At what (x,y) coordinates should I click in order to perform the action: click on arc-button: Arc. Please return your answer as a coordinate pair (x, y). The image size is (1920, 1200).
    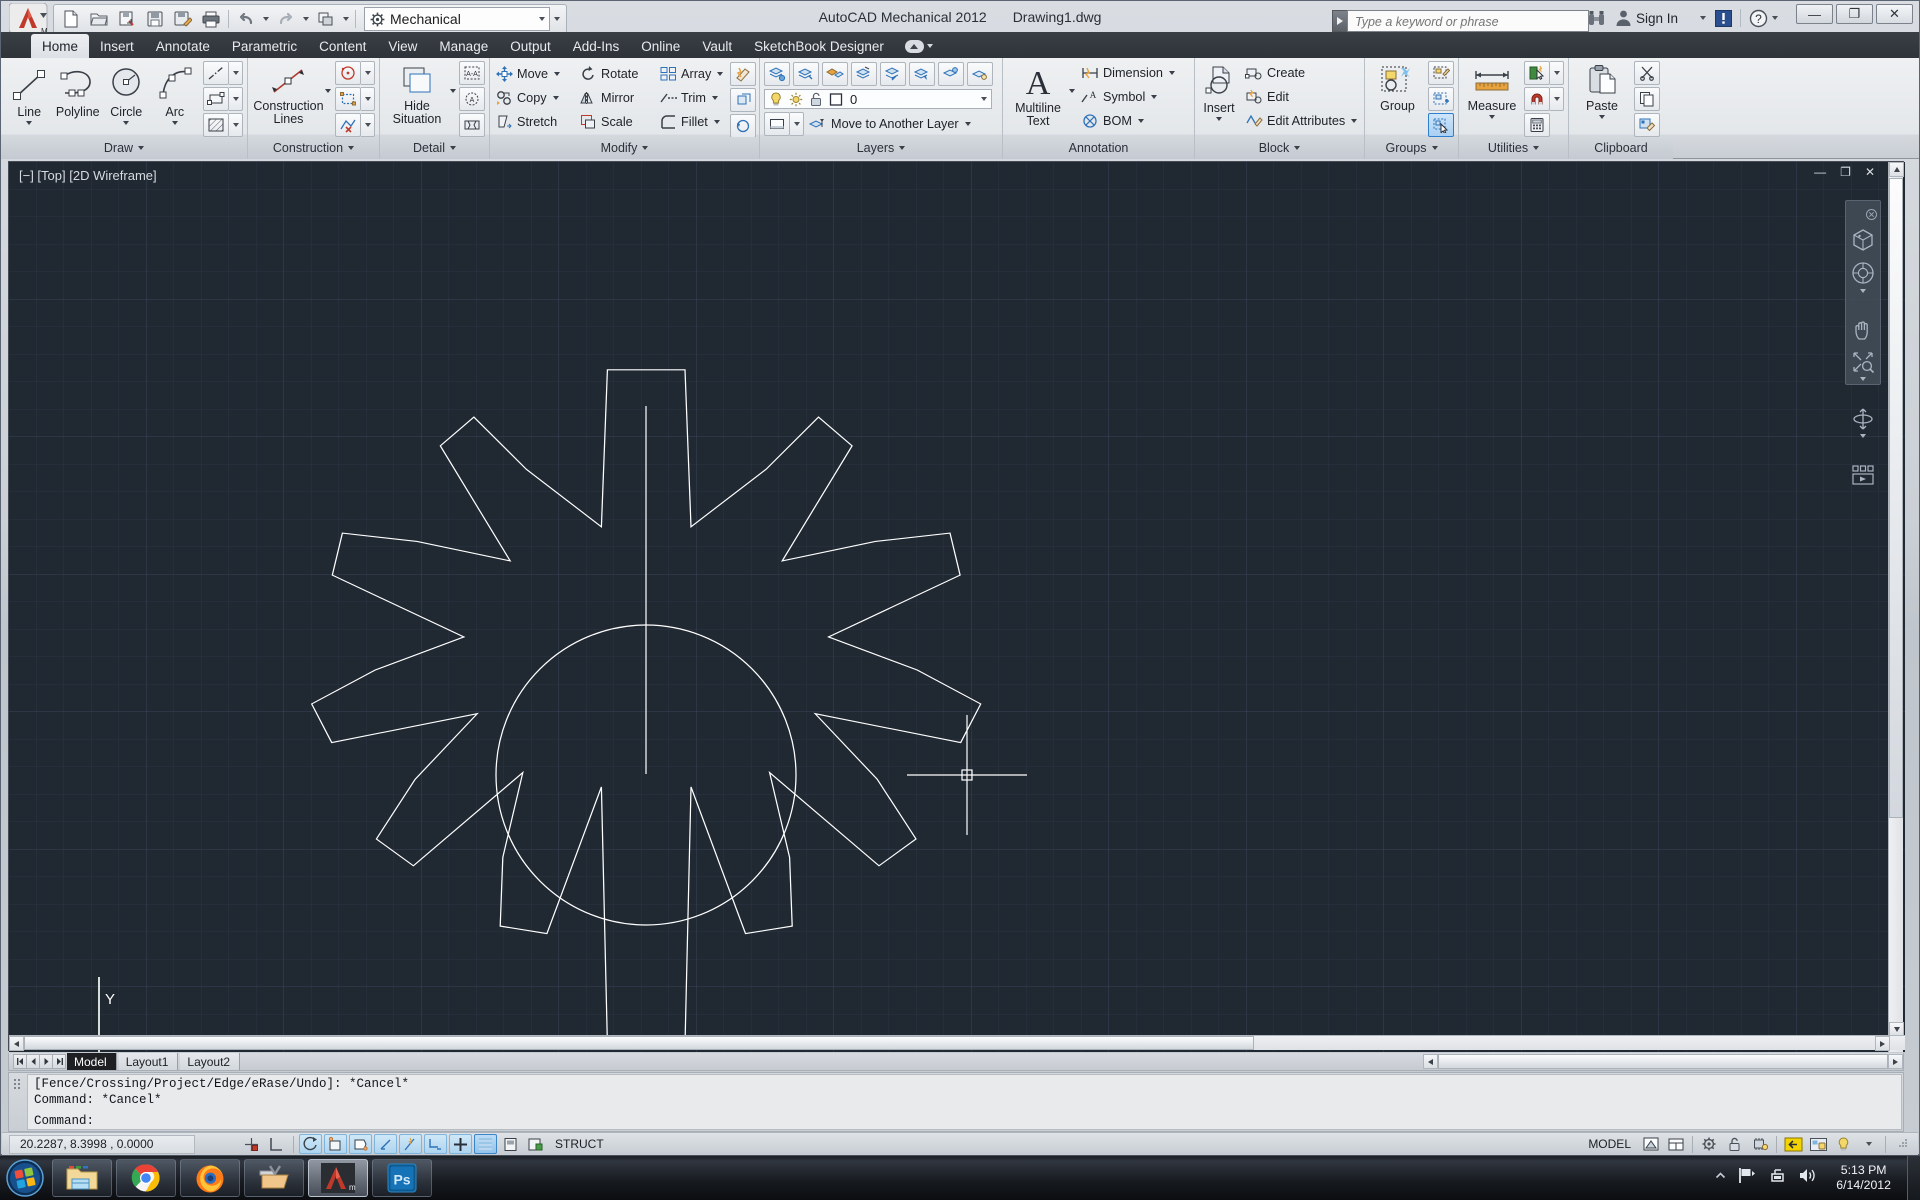
    Looking at the image, I should click on (175, 93).